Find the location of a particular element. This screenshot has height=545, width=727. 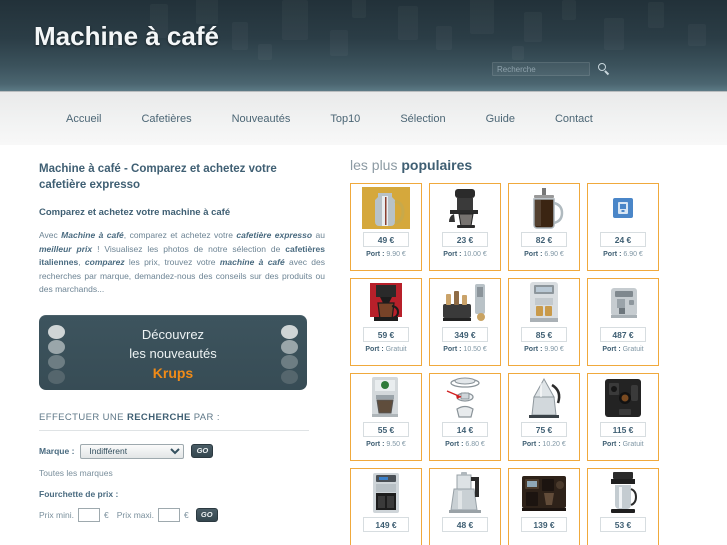

search-icon is located at coordinates (604, 69).